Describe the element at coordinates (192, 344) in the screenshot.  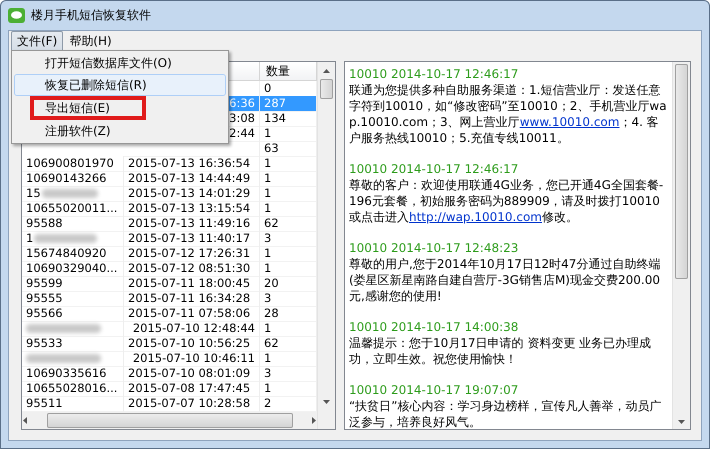
I see `time-cell: 2015-07-10 10:56:25` at that location.